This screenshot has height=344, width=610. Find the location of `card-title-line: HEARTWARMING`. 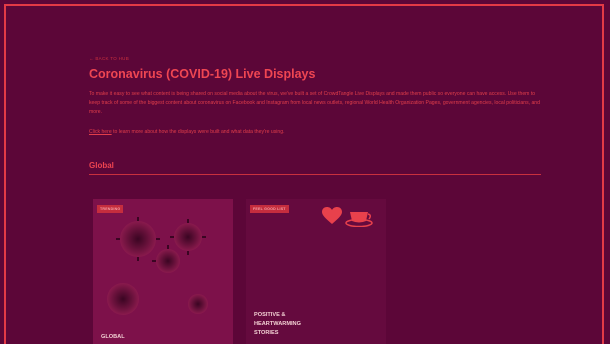

card-title-line: HEARTWARMING is located at coordinates (277, 324).